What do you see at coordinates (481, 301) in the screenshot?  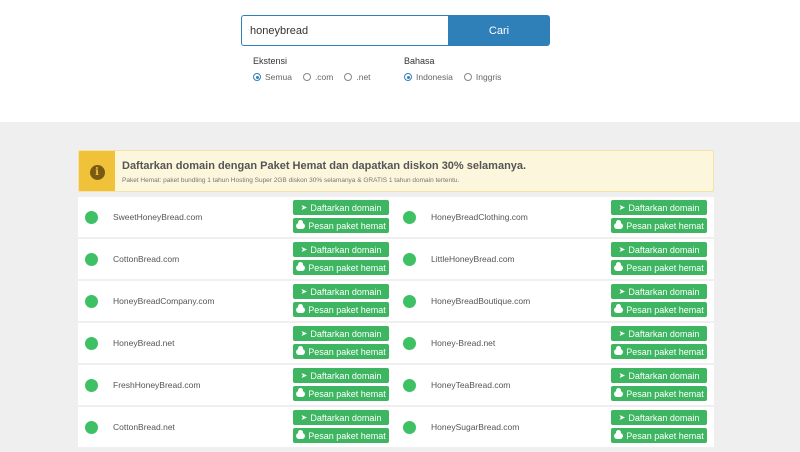 I see `domain-name: HoneyBreadBoutique.com` at bounding box center [481, 301].